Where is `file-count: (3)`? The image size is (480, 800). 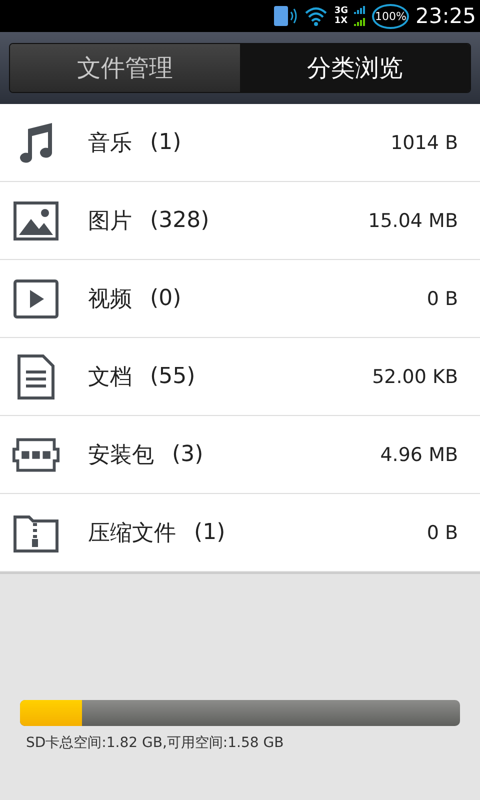
file-count: (3) is located at coordinates (188, 454).